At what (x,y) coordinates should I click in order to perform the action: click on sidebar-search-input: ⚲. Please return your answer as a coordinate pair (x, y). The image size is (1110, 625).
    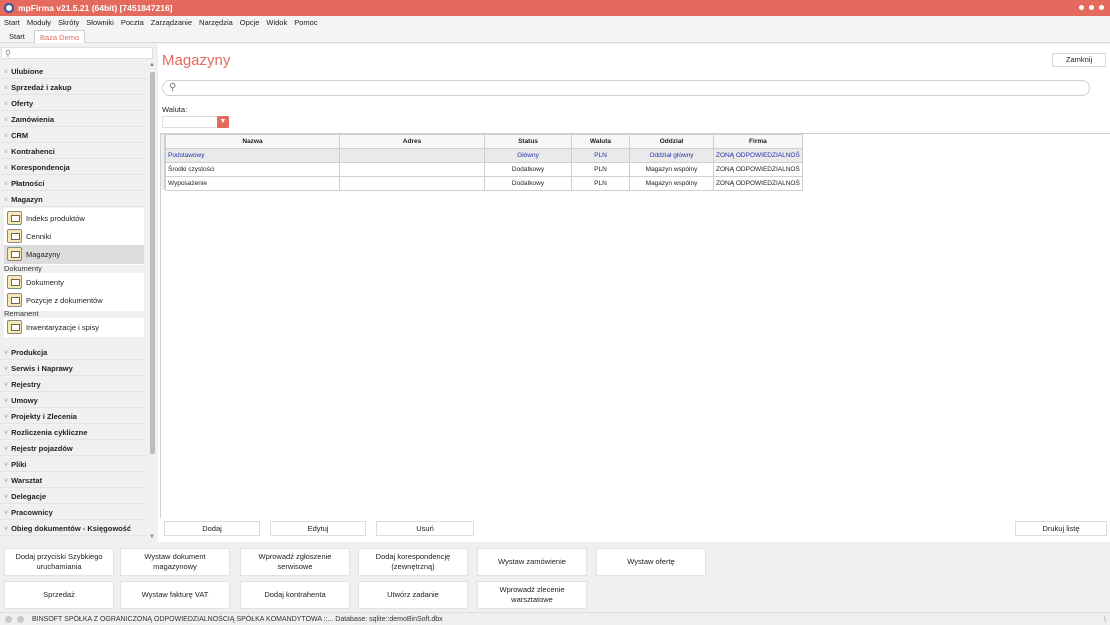
    Looking at the image, I should click on (77, 53).